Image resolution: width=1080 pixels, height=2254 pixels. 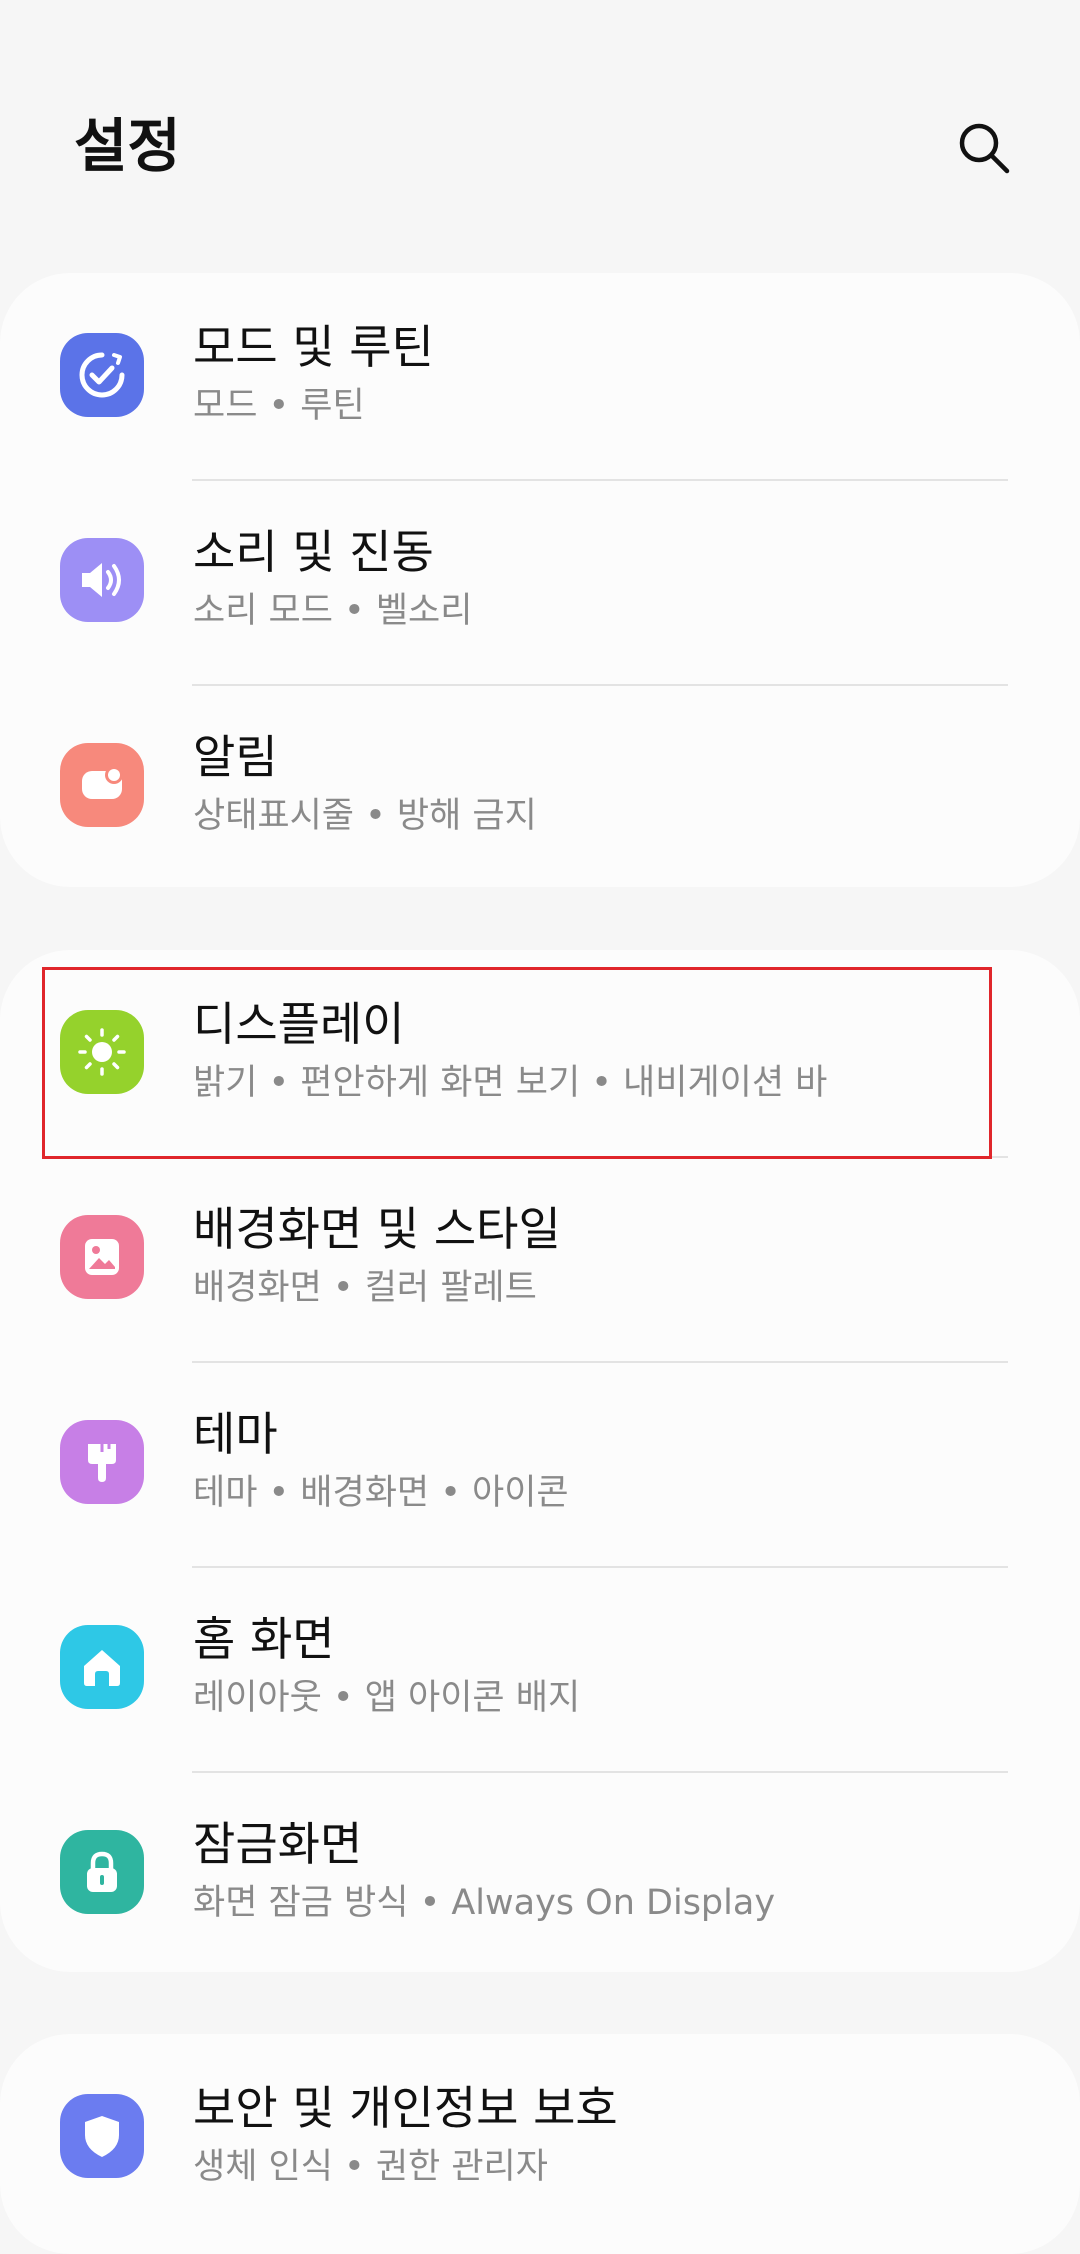 I want to click on settings-item-notifications: 알림 상태표시줄 • 방해 금지, so click(x=540, y=785).